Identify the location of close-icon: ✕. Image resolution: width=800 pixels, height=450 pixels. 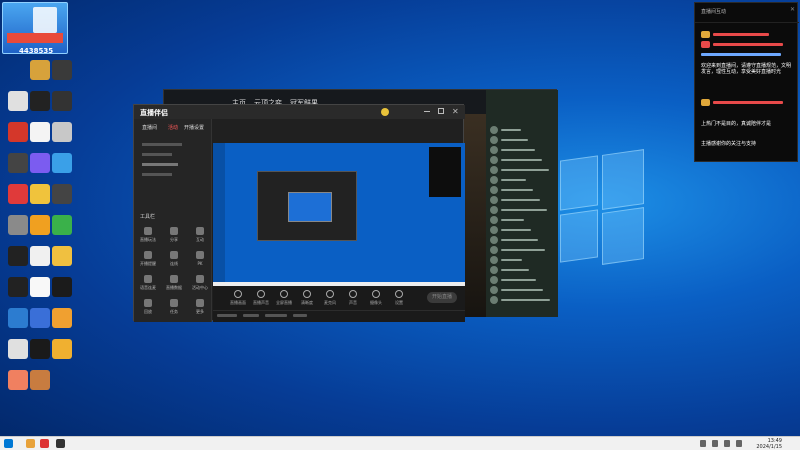
(455, 111).